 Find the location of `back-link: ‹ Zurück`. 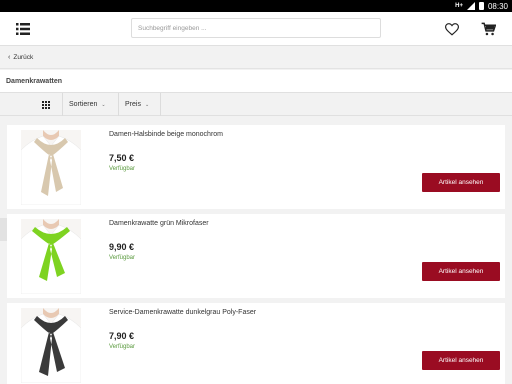

back-link: ‹ Zurück is located at coordinates (256, 58).